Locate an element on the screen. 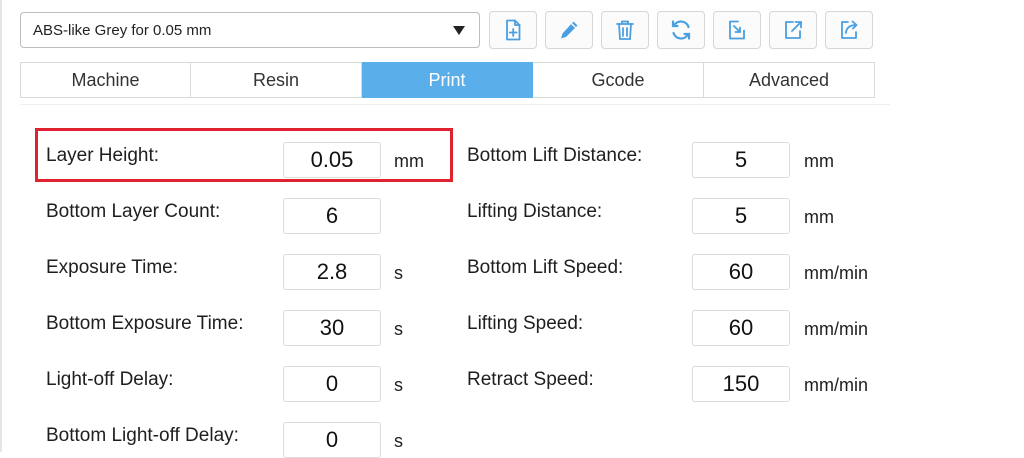  bottom-lift-distance-input: 5 is located at coordinates (741, 160).